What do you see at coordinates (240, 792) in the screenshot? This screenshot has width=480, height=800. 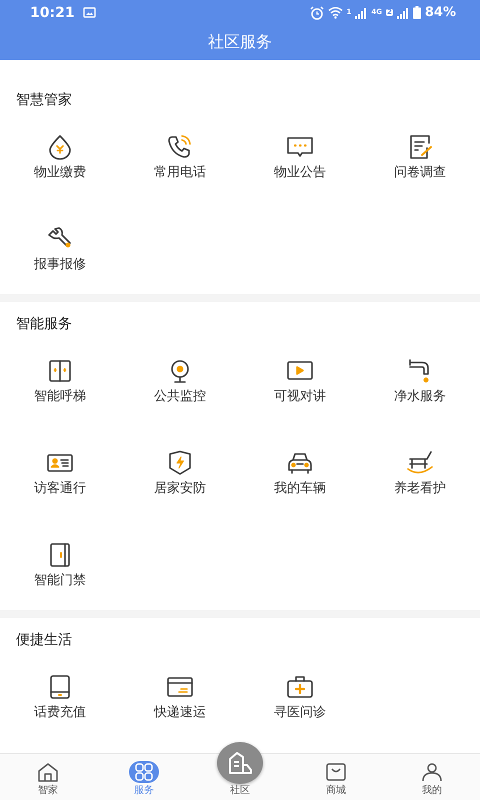 I see `tab: 社区` at bounding box center [240, 792].